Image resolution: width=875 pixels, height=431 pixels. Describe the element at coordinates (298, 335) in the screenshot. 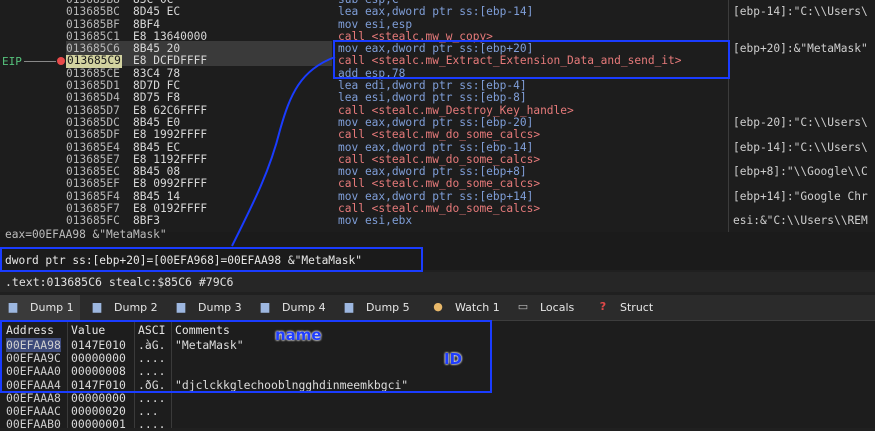

I see `annotation-name-label: name` at that location.